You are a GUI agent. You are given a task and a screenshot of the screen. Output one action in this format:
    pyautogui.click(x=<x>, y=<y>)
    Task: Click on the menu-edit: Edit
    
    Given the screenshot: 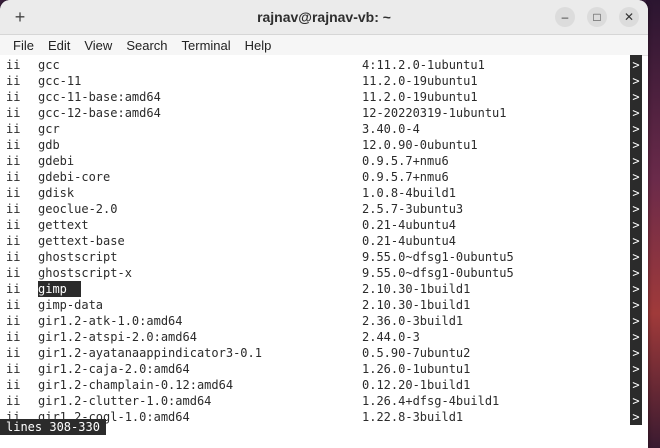 What is the action you would take?
    pyautogui.click(x=59, y=45)
    